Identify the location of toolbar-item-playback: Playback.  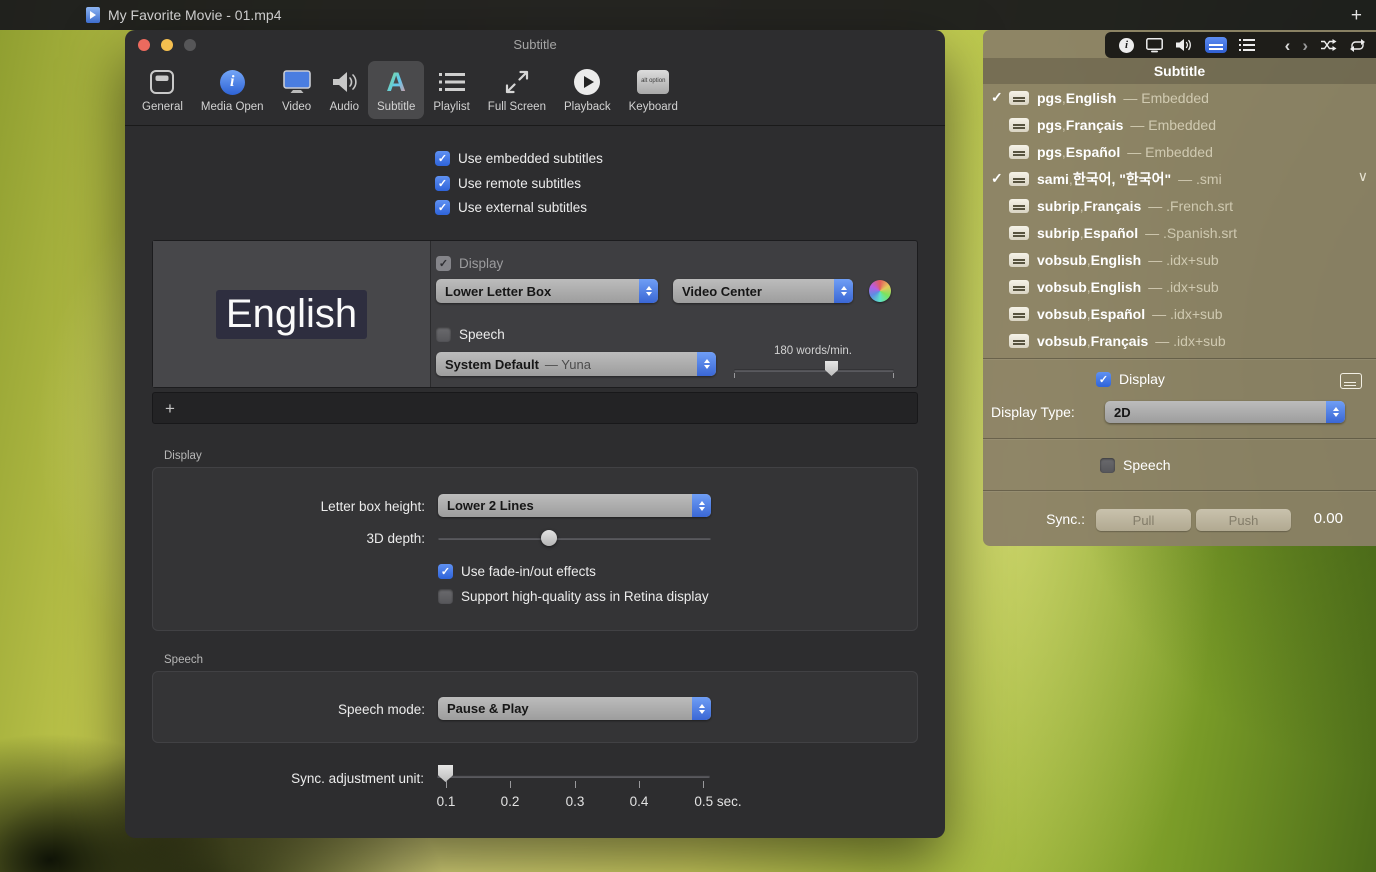
(587, 90).